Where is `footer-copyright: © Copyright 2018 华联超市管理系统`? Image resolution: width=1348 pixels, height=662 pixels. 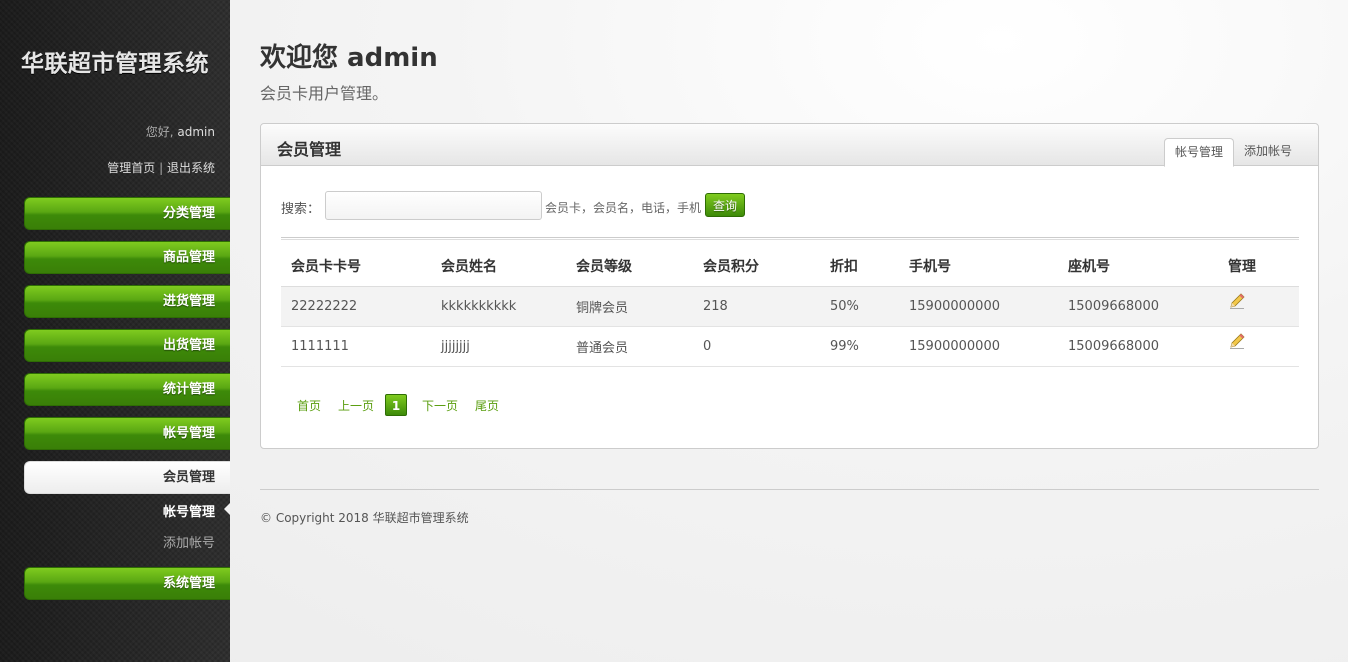
footer-copyright: © Copyright 2018 华联超市管理系统 is located at coordinates (364, 518).